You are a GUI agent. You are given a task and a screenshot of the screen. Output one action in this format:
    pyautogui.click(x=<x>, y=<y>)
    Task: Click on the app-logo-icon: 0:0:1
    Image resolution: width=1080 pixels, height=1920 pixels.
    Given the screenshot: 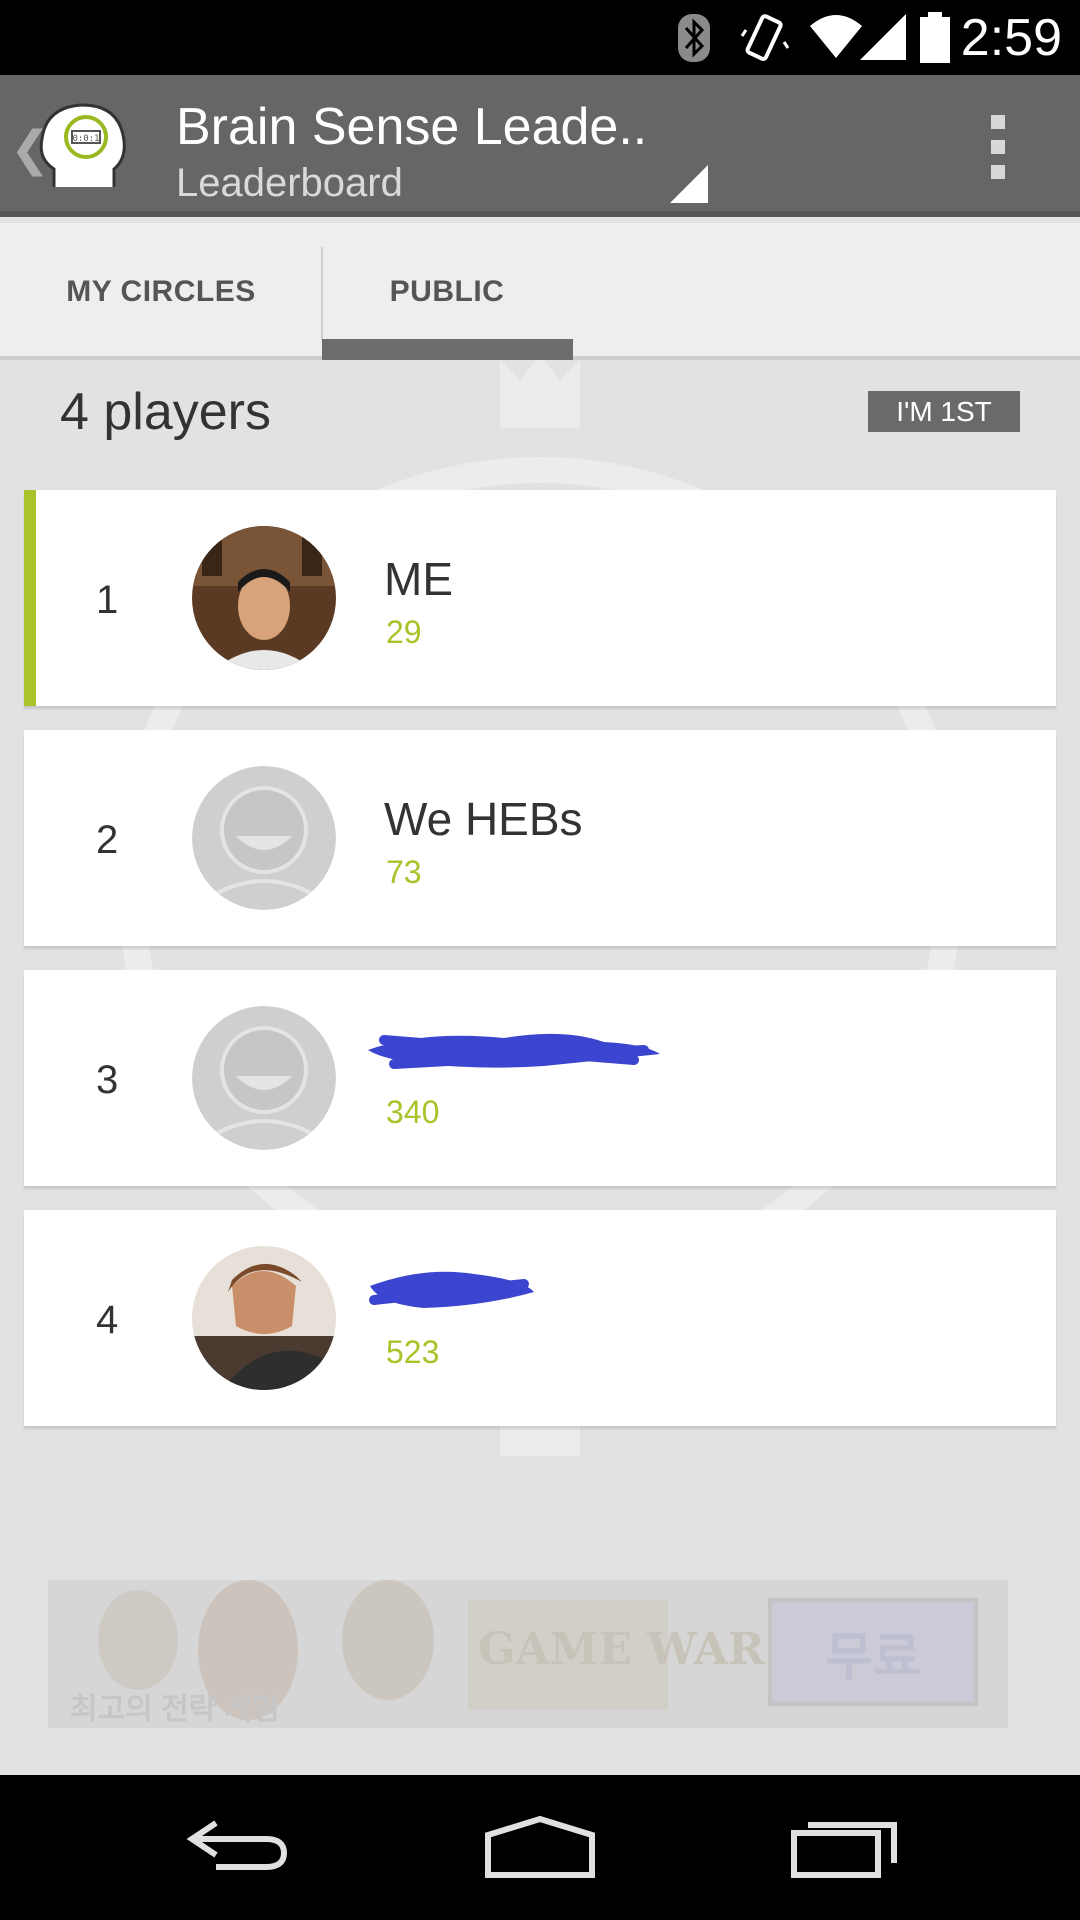 What is the action you would take?
    pyautogui.click(x=82, y=147)
    